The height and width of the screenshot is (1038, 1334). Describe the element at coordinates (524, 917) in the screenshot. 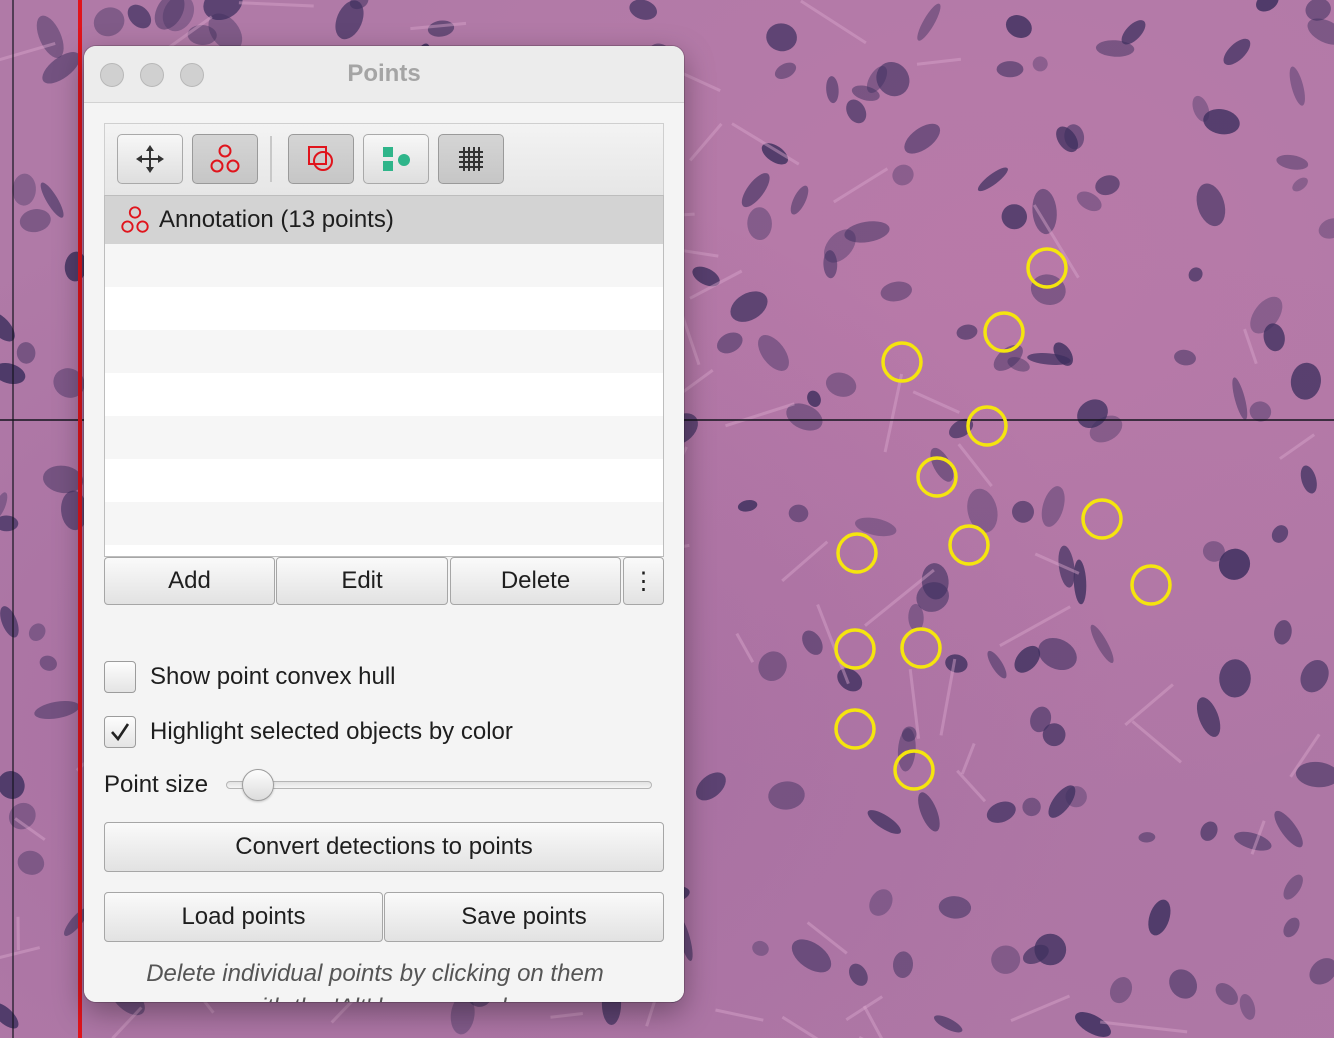

I see `save-points-button: Save points` at that location.